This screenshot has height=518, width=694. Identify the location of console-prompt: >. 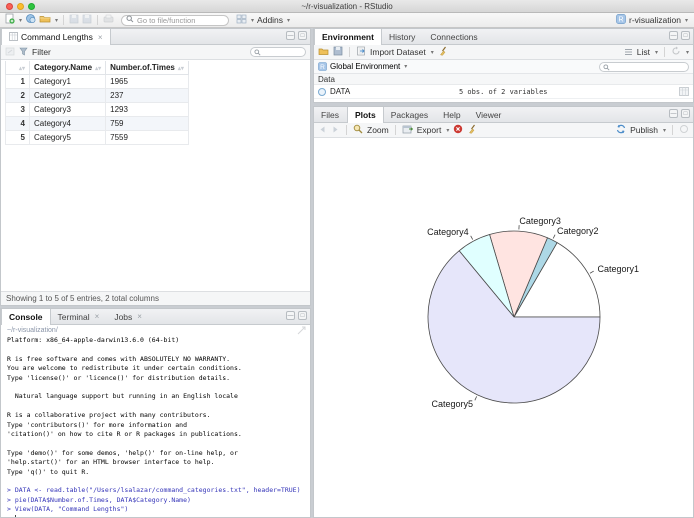
(158, 515).